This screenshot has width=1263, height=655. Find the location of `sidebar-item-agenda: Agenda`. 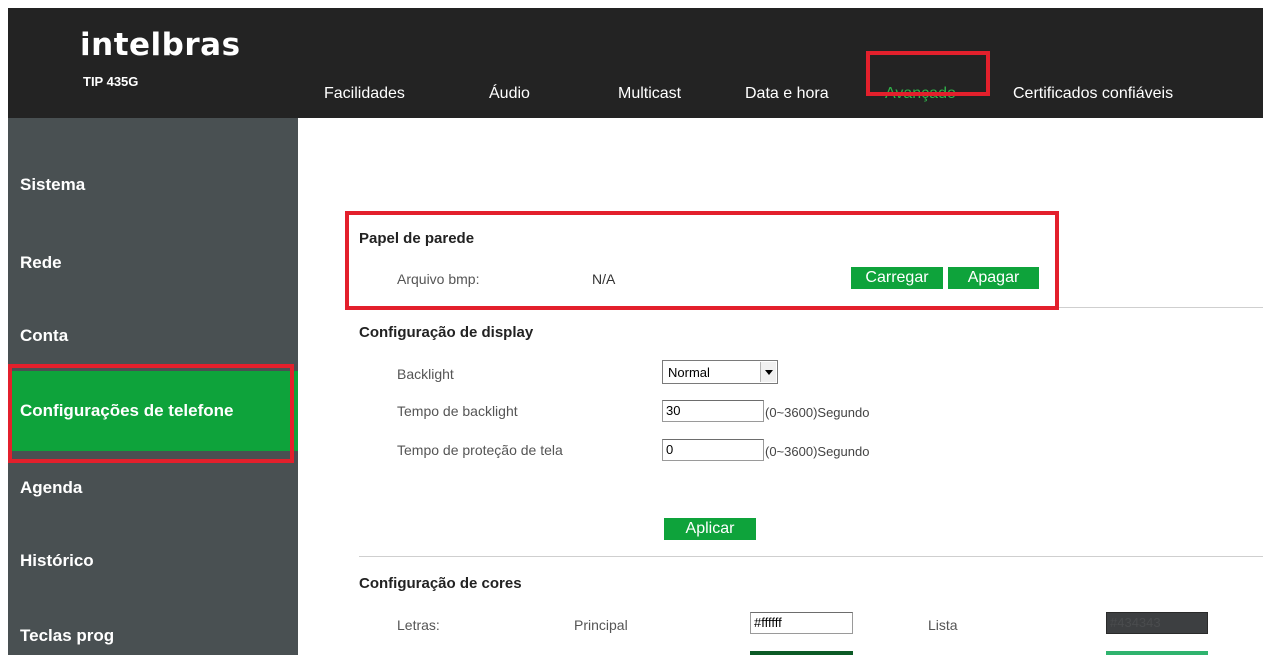

sidebar-item-agenda: Agenda is located at coordinates (153, 488).